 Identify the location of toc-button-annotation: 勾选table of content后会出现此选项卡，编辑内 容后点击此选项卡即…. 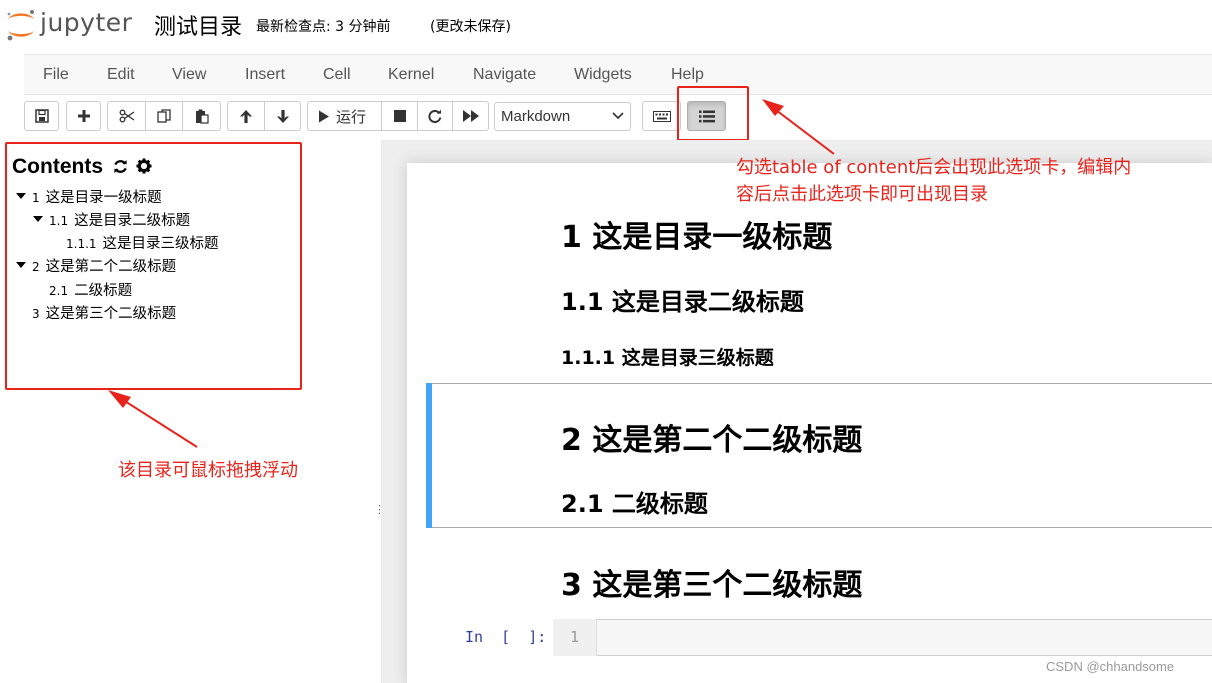
(934, 181).